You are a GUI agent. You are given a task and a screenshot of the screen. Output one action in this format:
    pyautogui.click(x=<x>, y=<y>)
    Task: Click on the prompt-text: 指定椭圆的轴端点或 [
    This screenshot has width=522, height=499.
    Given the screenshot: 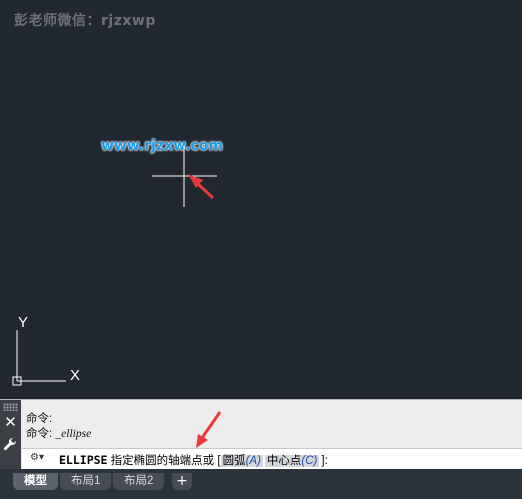 What is the action you would take?
    pyautogui.click(x=164, y=461)
    